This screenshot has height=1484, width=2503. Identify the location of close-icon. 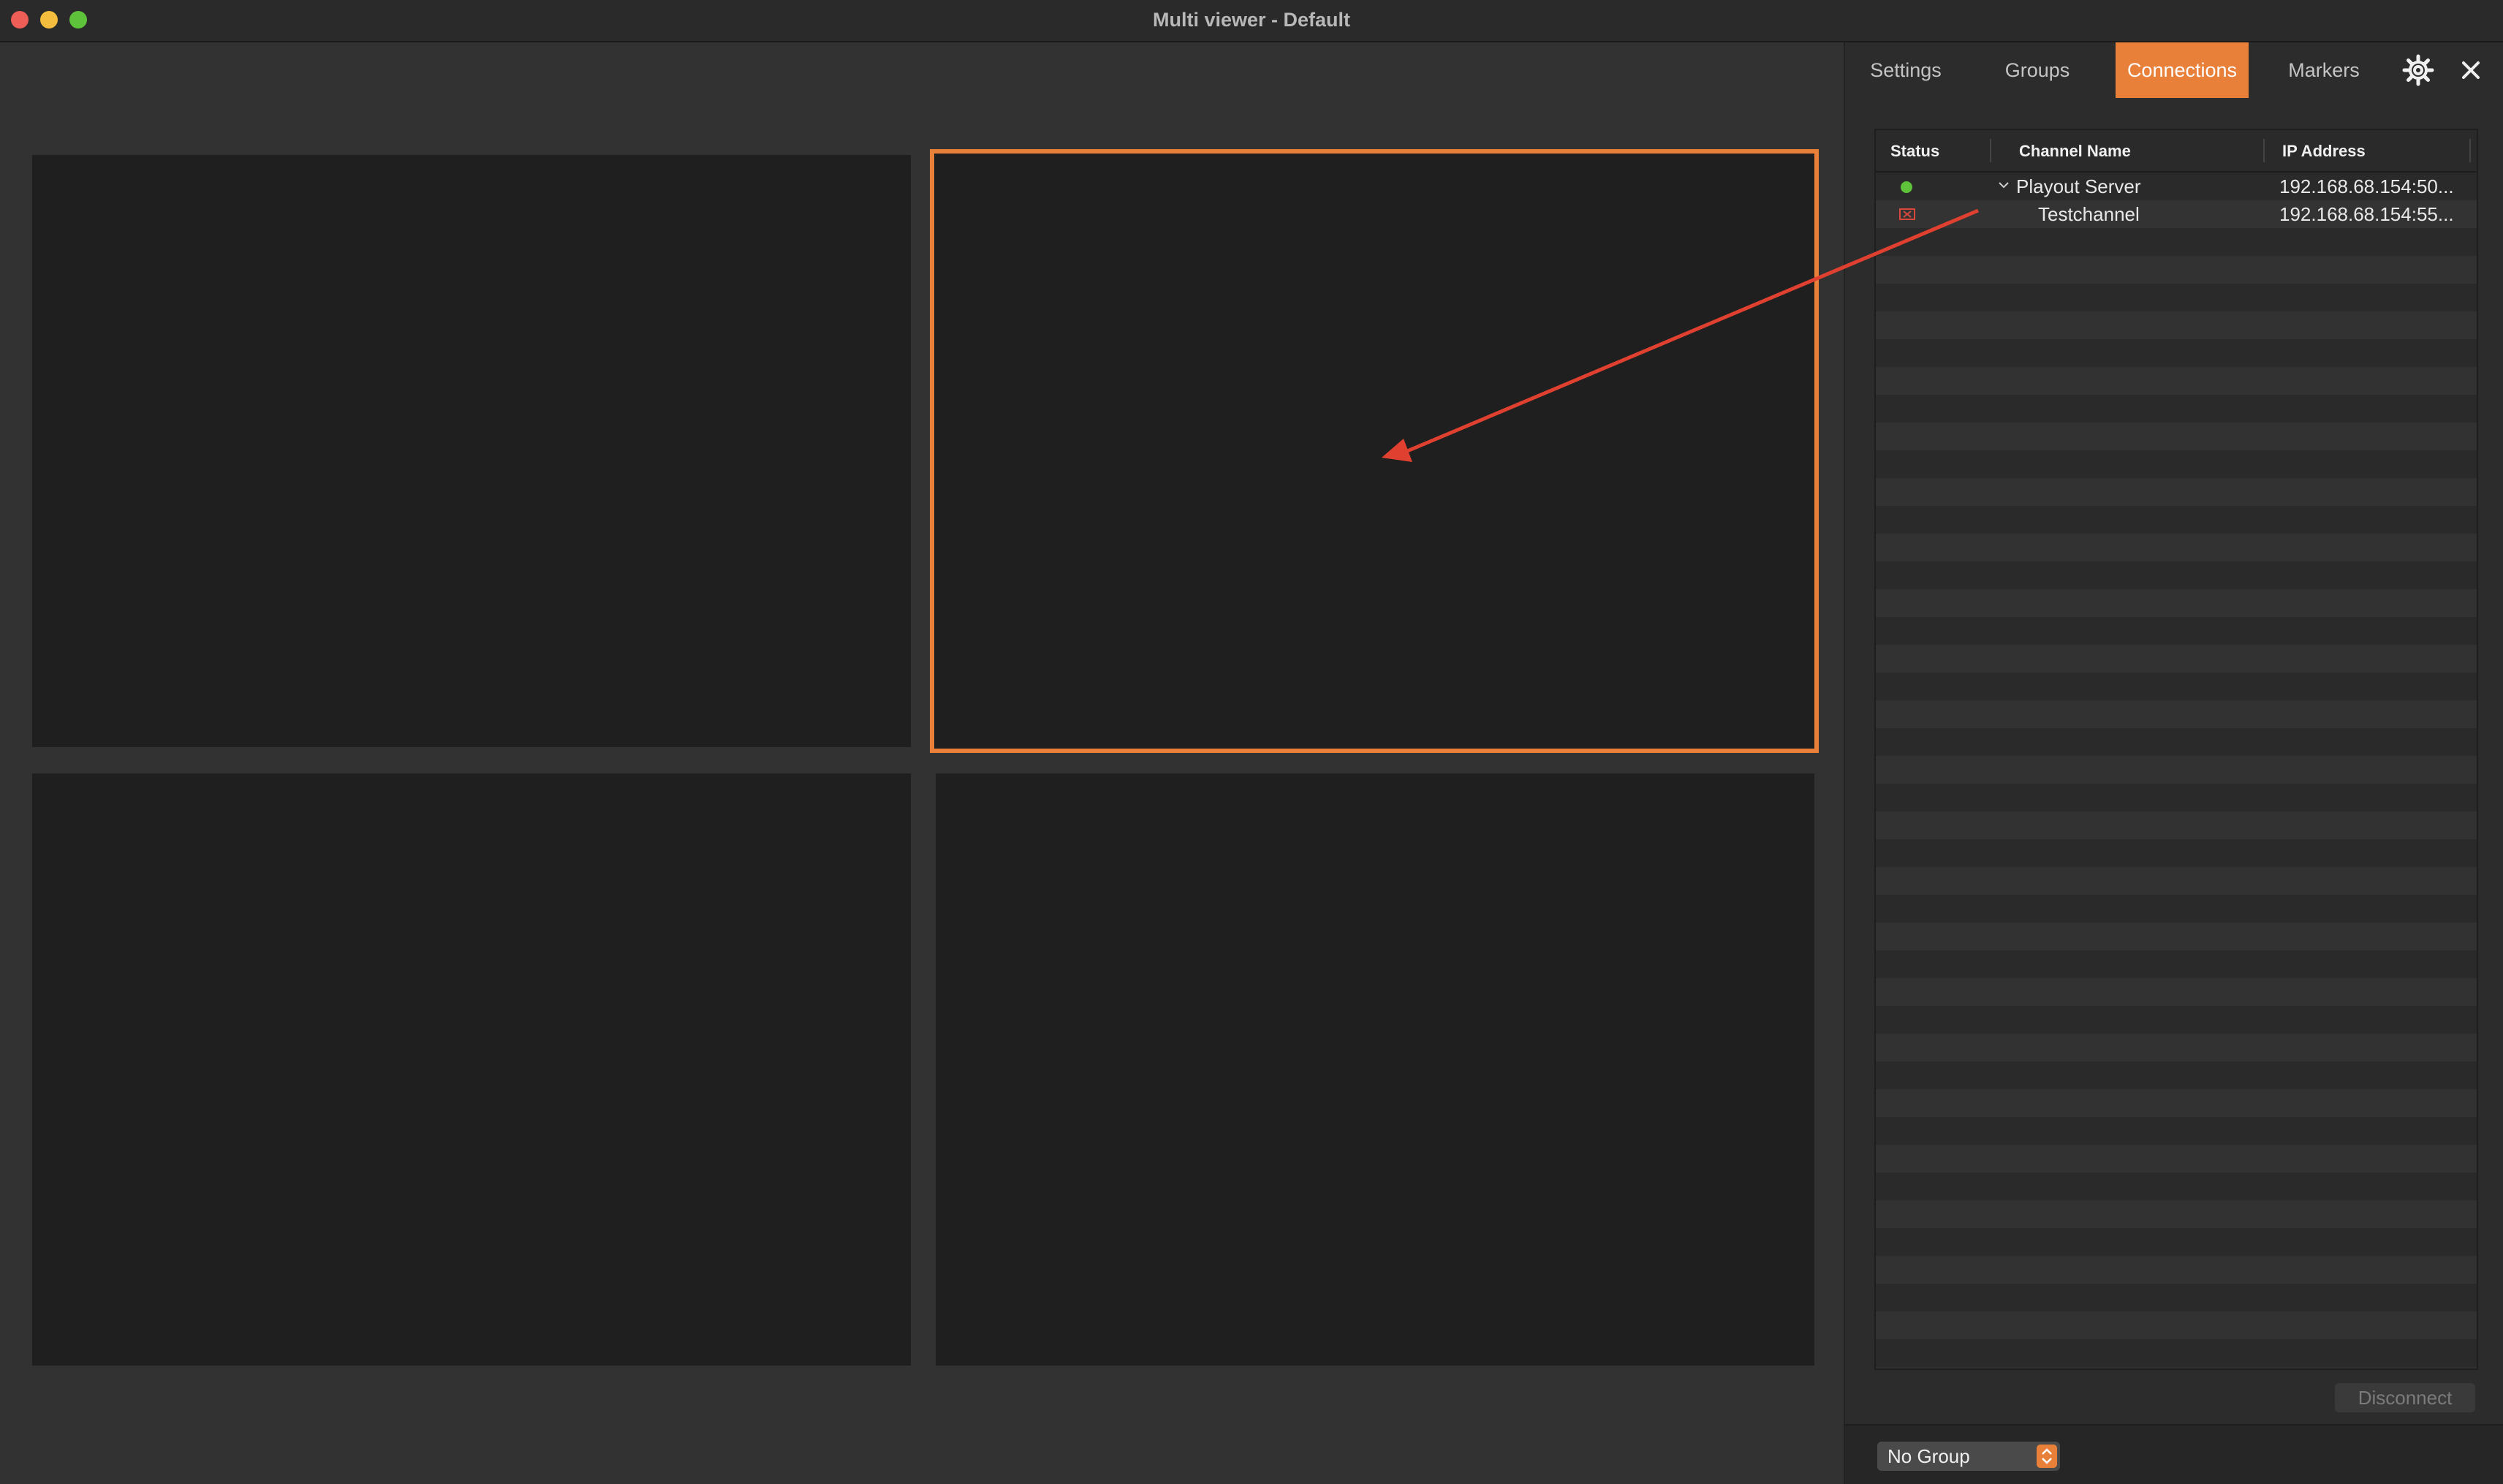
(2471, 70).